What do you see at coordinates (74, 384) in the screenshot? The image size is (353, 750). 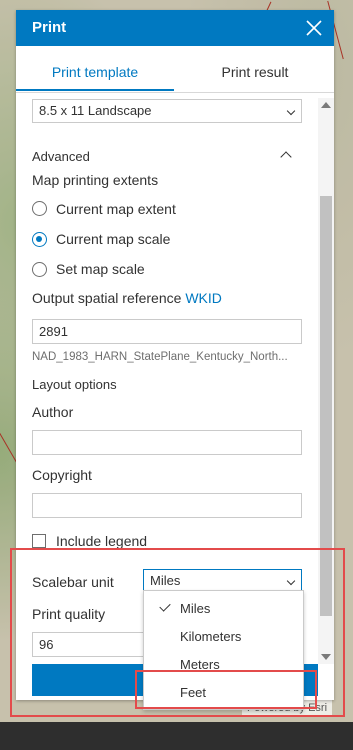 I see `layout-options-label: Layout options` at bounding box center [74, 384].